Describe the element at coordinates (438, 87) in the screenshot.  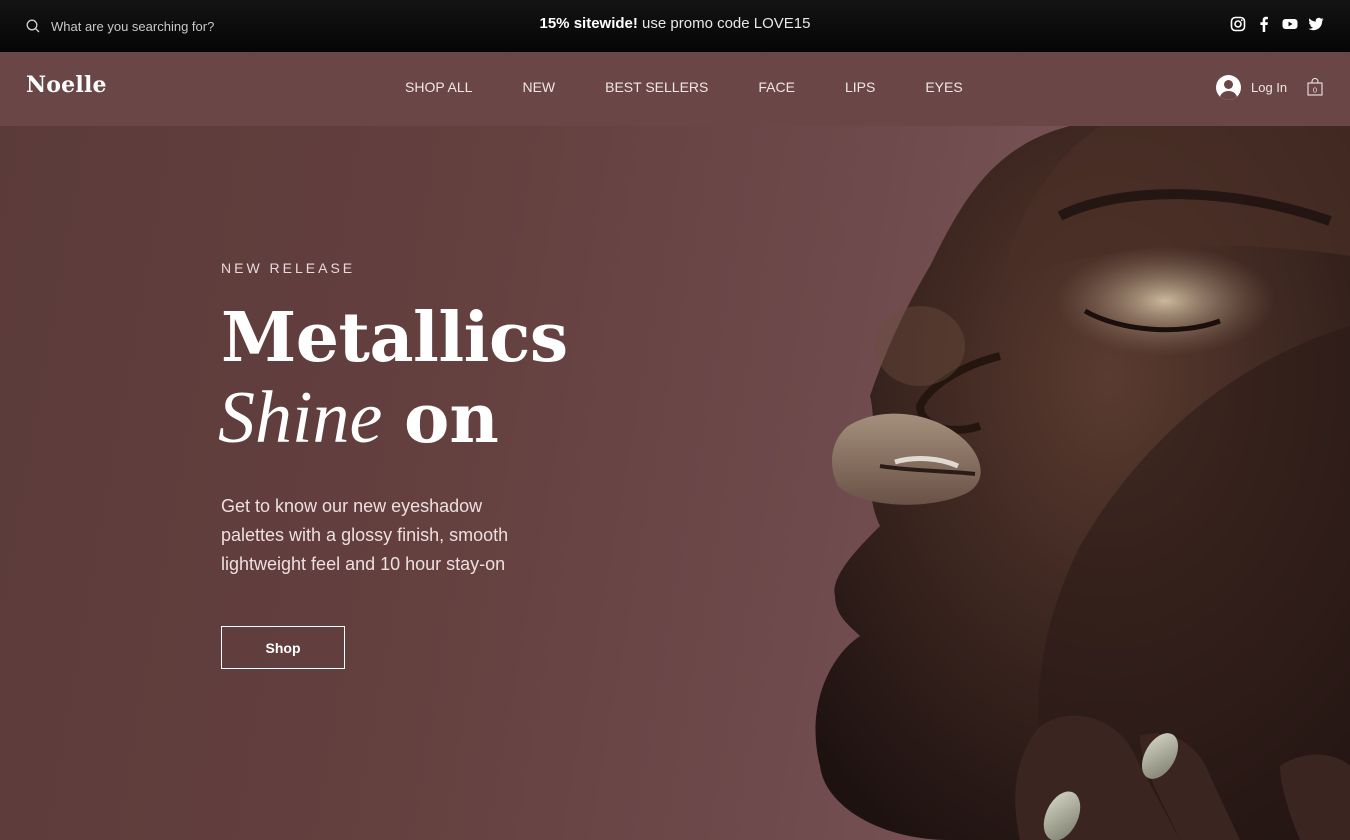
I see `nav-shop-all: SHOP ALL` at that location.